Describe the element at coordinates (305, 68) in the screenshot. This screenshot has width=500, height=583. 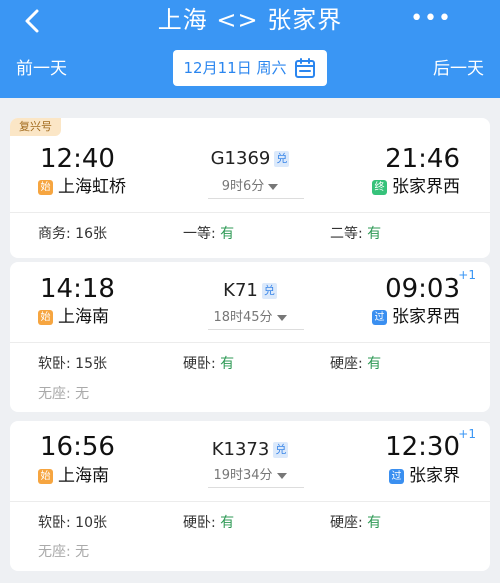
I see `calendar-icon` at that location.